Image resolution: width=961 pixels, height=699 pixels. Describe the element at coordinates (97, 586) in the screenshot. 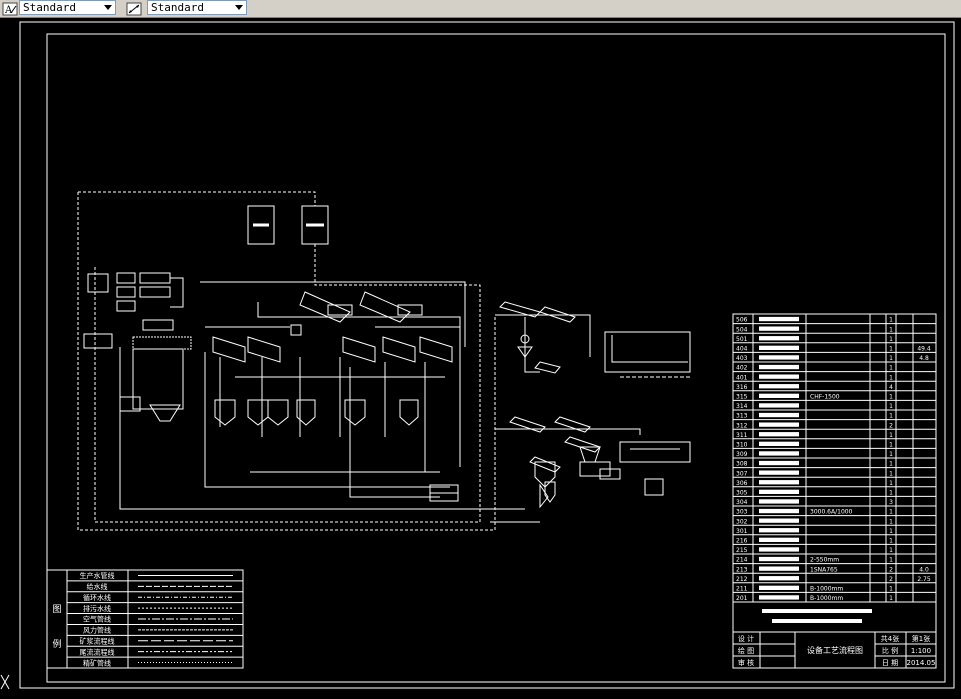

I see `legend-item-label: 给水线` at that location.